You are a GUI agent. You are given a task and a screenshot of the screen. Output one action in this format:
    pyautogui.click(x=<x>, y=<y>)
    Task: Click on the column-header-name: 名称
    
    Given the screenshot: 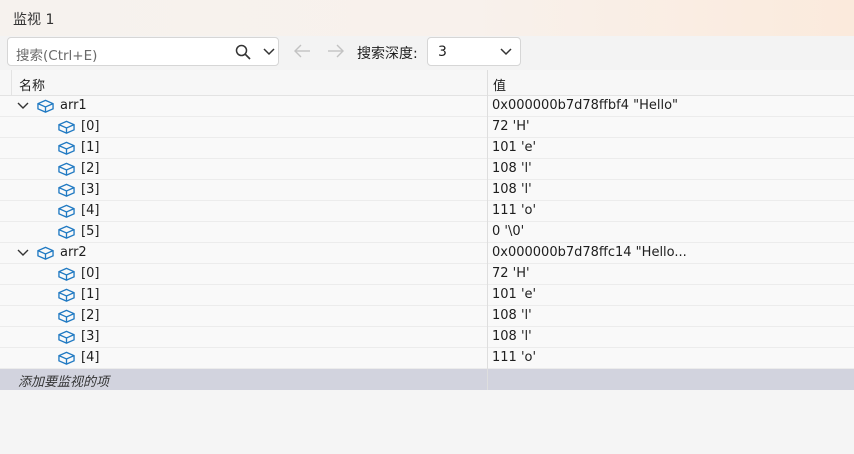 What is the action you would take?
    pyautogui.click(x=32, y=84)
    